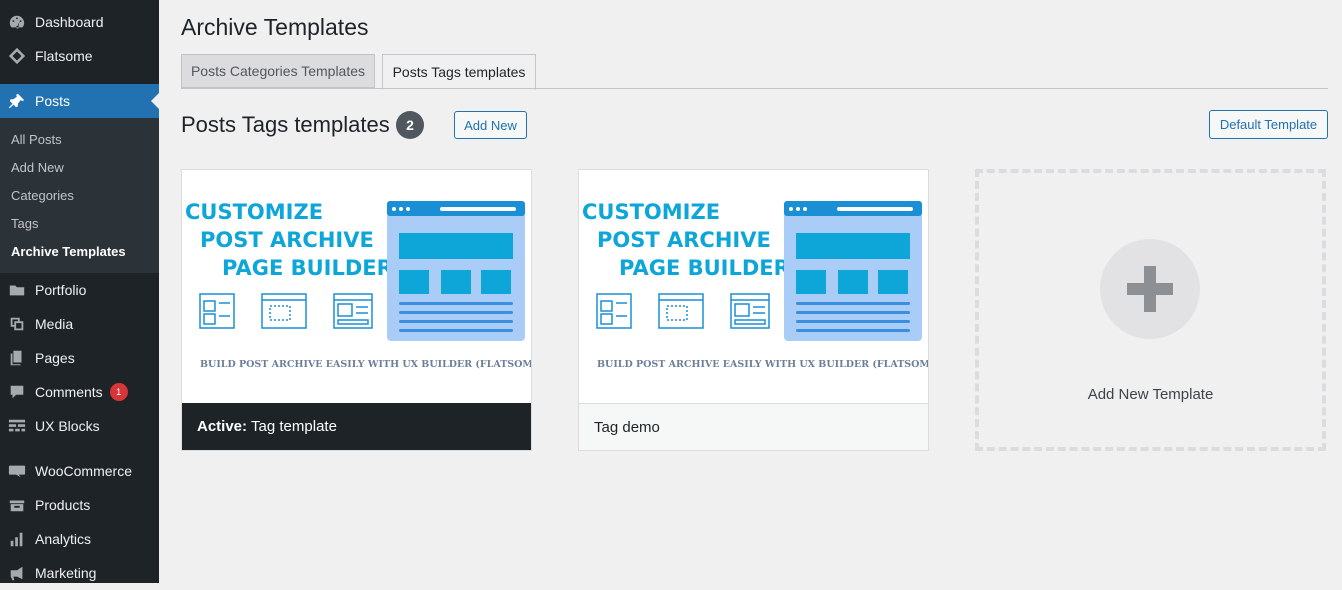 Image resolution: width=1342 pixels, height=590 pixels. I want to click on submenu-add-new: Add New, so click(37, 167).